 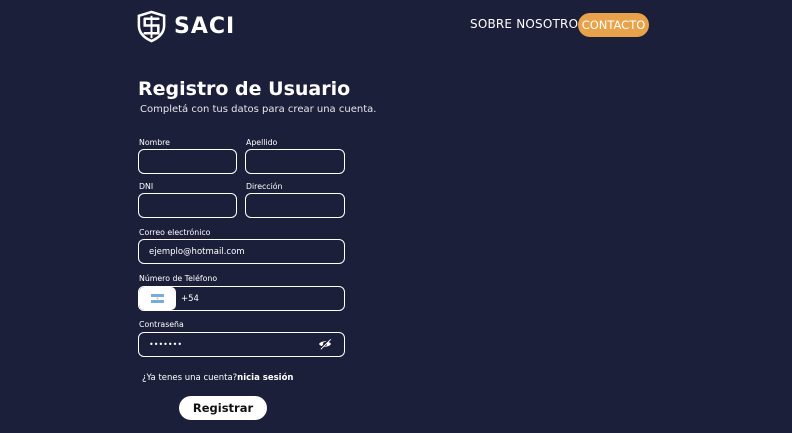 I want to click on password-field-group, so click(x=241, y=344).